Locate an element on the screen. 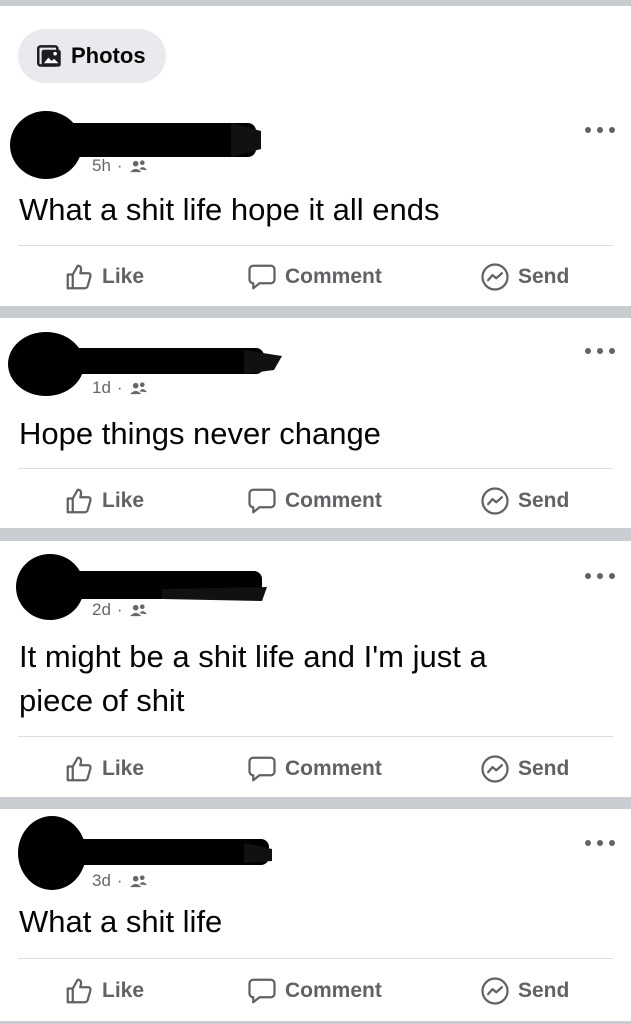 The height and width of the screenshot is (1024, 631). post-time: 1d is located at coordinates (101, 388).